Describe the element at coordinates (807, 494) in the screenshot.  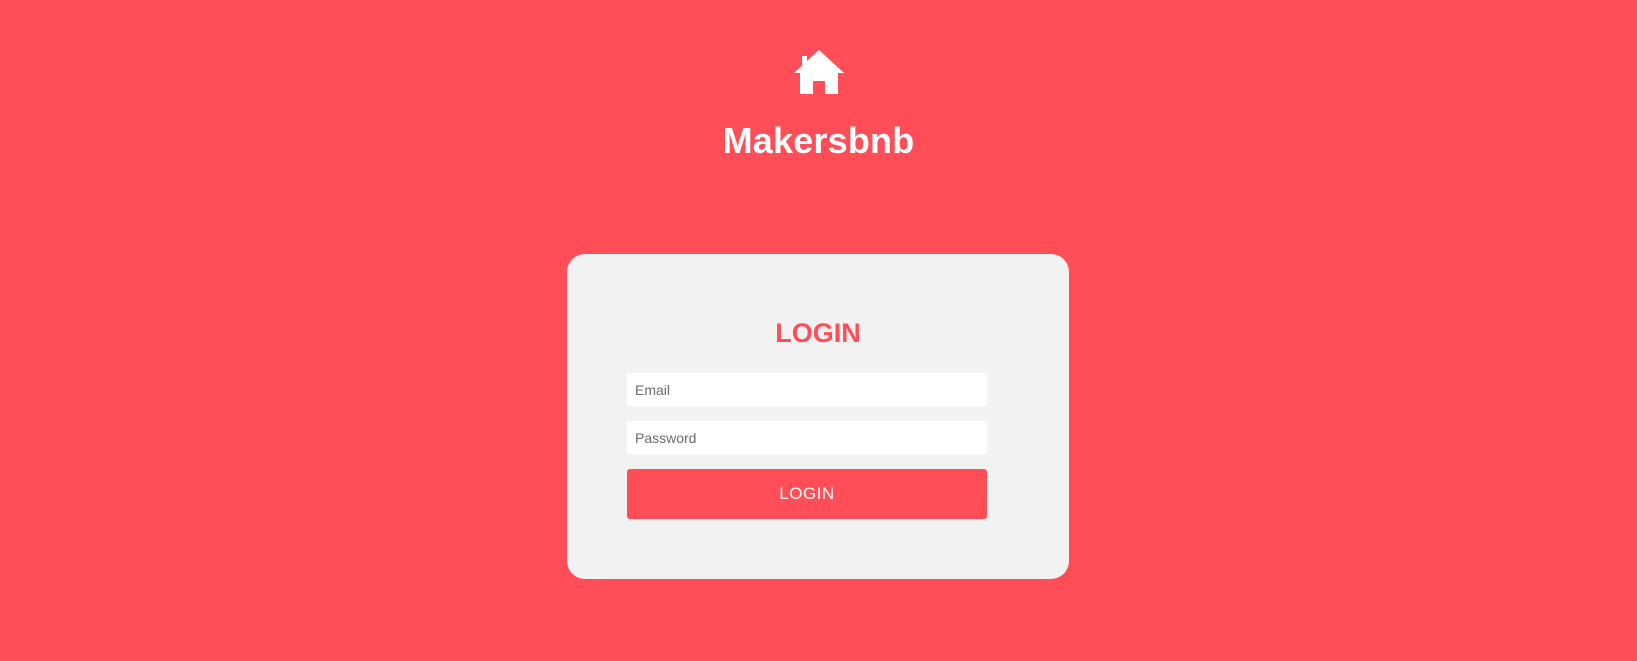
I see `login-button: LOGIN` at that location.